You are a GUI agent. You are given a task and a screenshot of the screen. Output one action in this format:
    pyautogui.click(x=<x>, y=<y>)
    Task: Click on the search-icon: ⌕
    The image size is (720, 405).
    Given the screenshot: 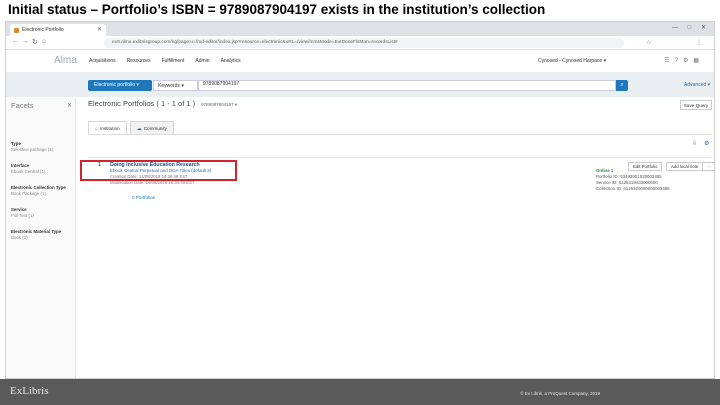 What is the action you would take?
    pyautogui.click(x=622, y=85)
    